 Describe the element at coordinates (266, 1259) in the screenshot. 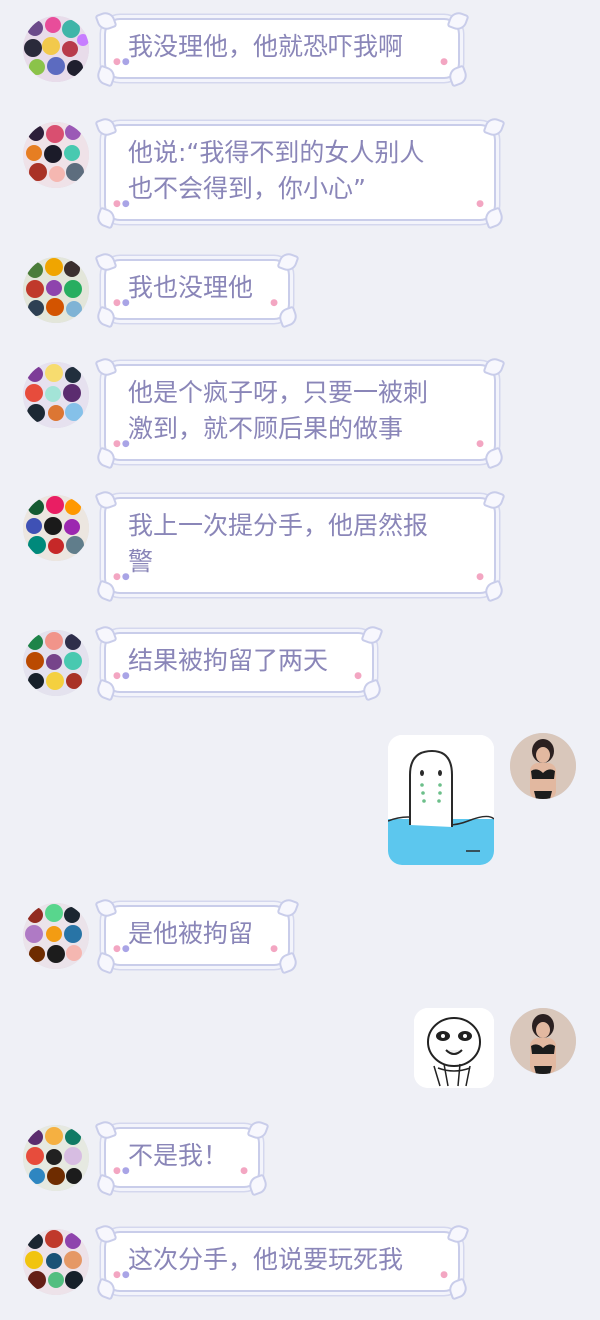

I see `message-text: 这次分手，他说要玩死我` at that location.